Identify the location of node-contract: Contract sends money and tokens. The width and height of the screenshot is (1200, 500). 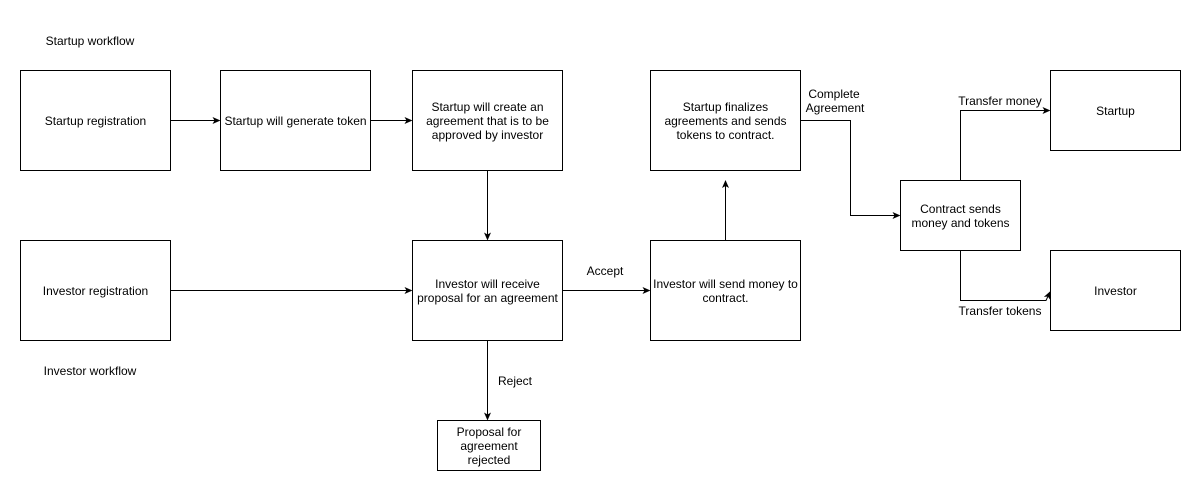
(960, 215).